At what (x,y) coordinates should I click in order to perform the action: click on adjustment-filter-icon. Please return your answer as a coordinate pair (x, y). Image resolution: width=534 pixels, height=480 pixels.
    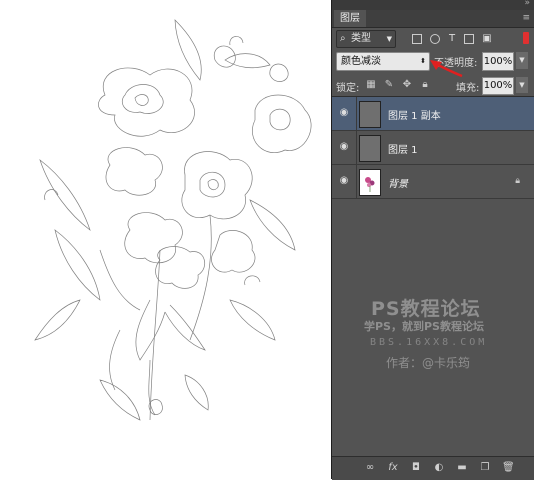
    Looking at the image, I should click on (435, 39).